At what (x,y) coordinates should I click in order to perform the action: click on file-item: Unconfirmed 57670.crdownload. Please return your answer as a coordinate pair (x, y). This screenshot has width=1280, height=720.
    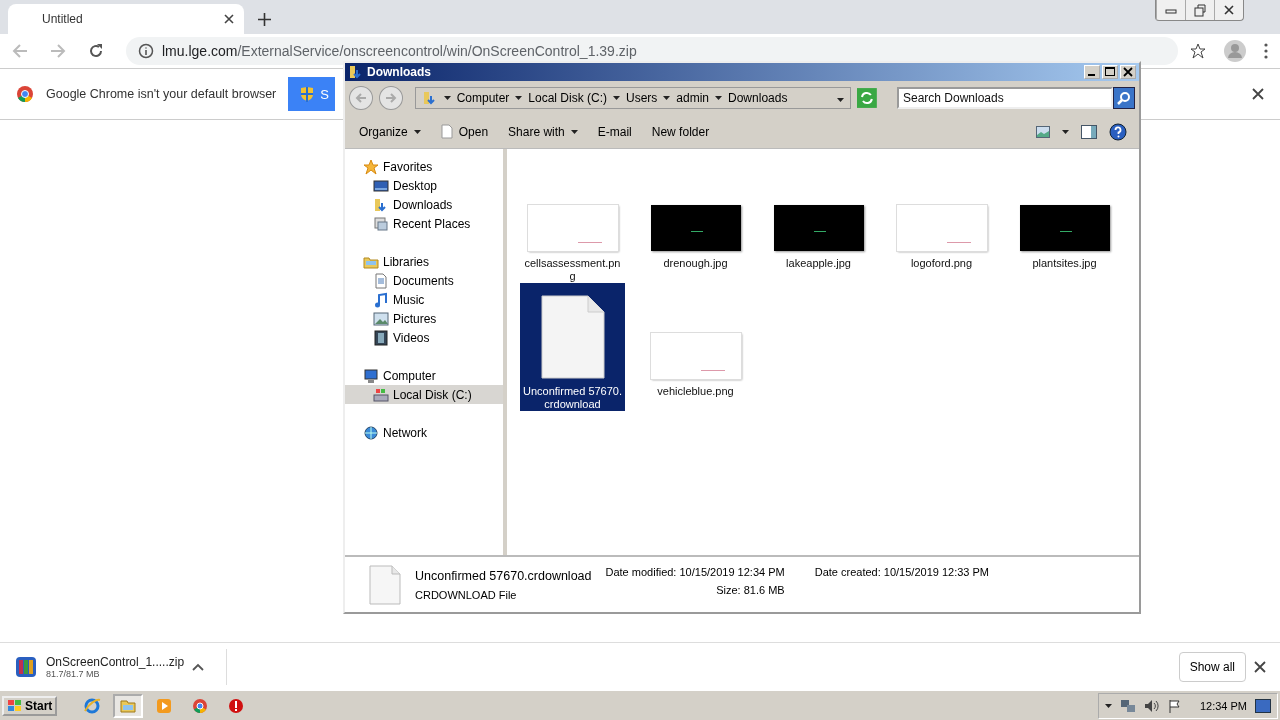
    Looking at the image, I should click on (572, 347).